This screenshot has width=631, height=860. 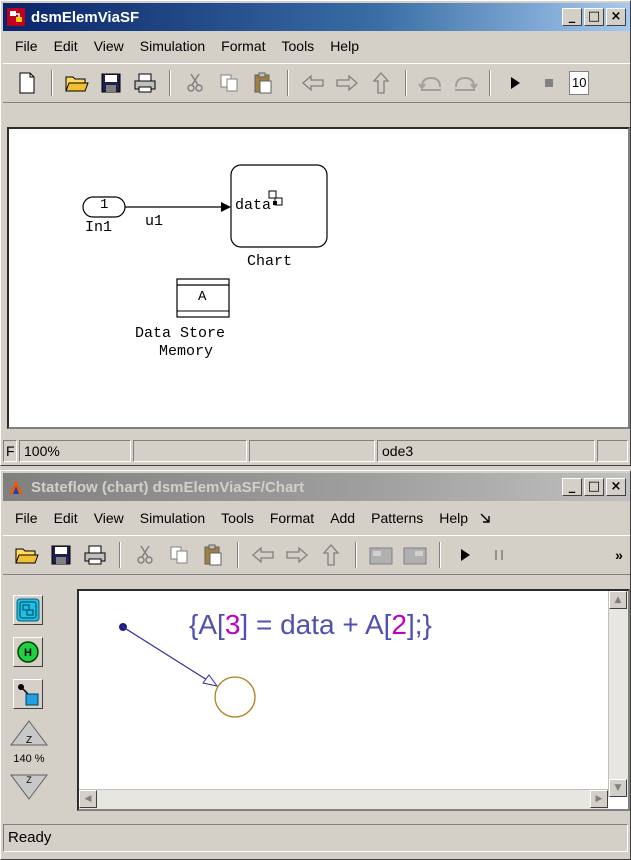 What do you see at coordinates (205, 241) in the screenshot?
I see `simulink-diagram` at bounding box center [205, 241].